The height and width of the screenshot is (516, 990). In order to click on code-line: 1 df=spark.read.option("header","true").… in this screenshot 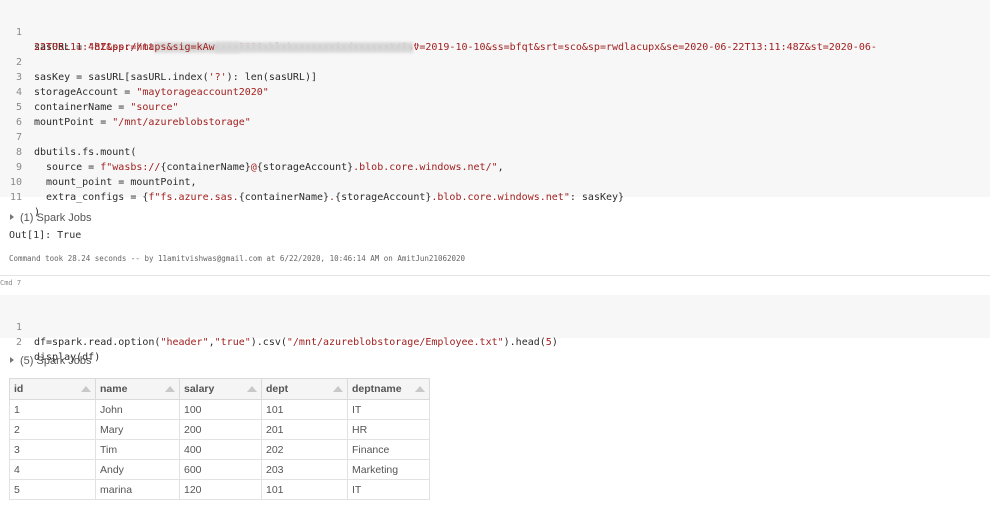, I will do `click(279, 326)`.